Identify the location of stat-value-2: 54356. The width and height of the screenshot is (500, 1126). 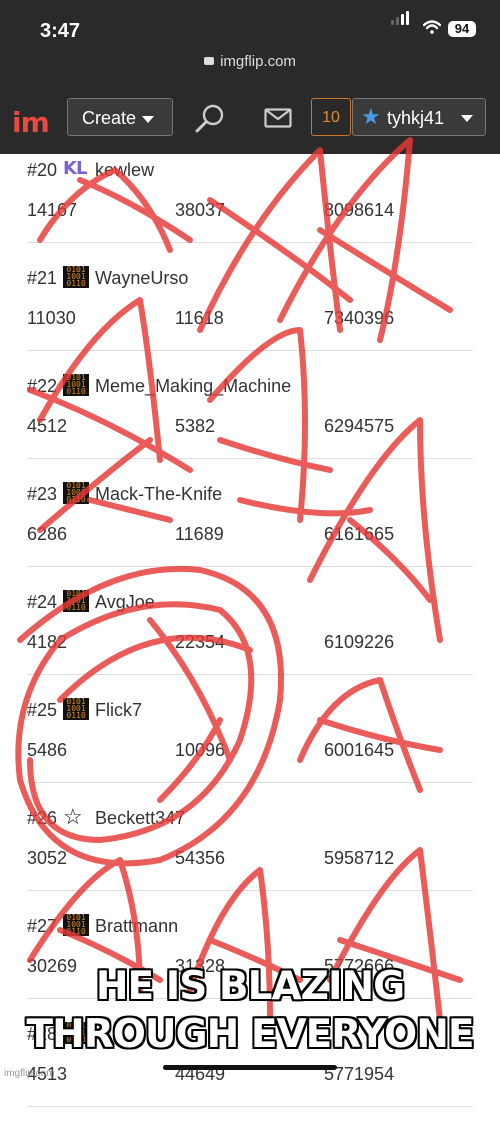
(200, 858).